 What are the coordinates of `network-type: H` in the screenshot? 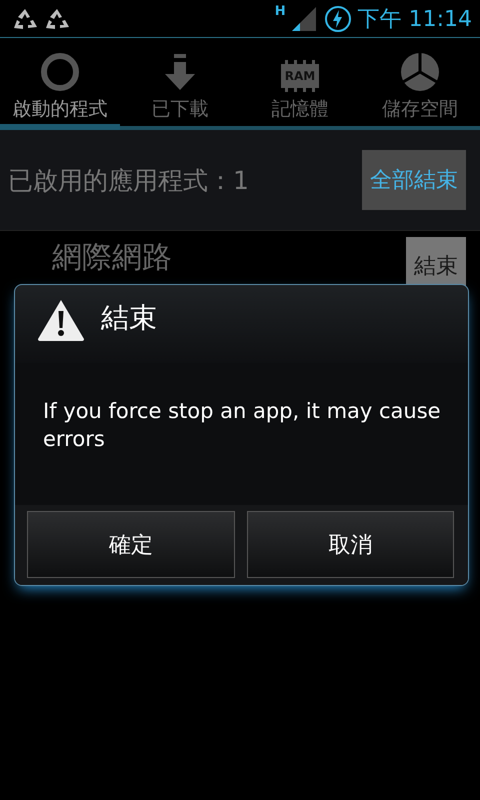 It's located at (280, 11).